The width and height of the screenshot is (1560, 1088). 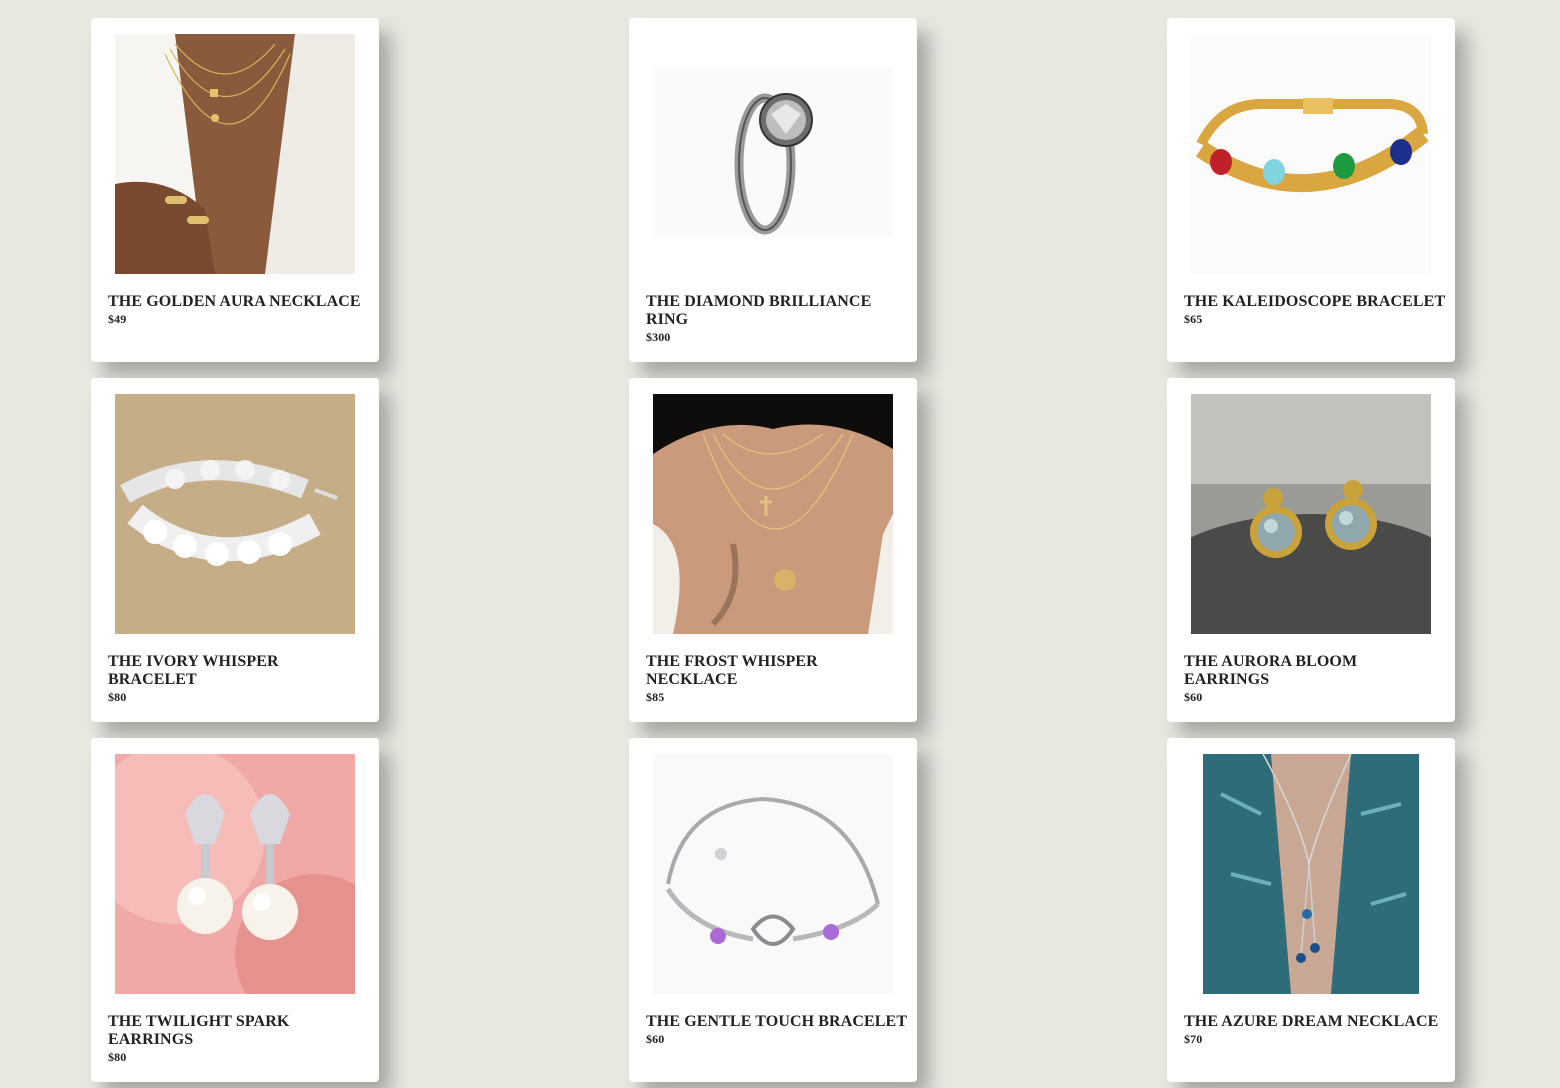 I want to click on product-info: THE AURORA BLOOM EARRINGS $60, so click(x=1315, y=679).